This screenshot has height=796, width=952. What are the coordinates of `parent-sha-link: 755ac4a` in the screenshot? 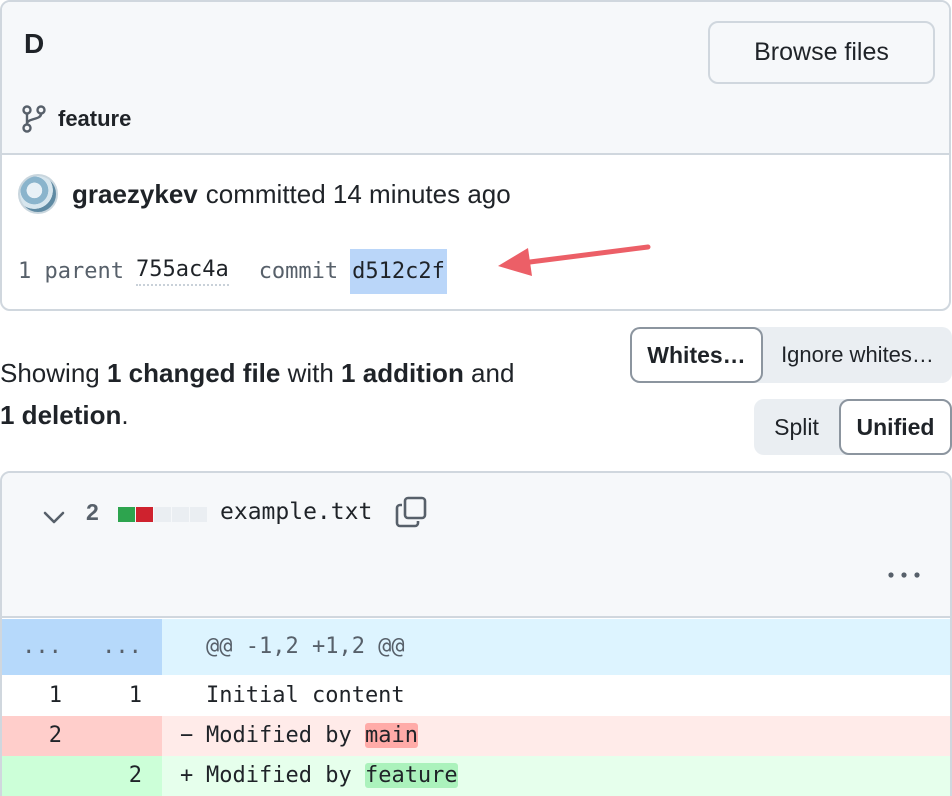 It's located at (182, 271).